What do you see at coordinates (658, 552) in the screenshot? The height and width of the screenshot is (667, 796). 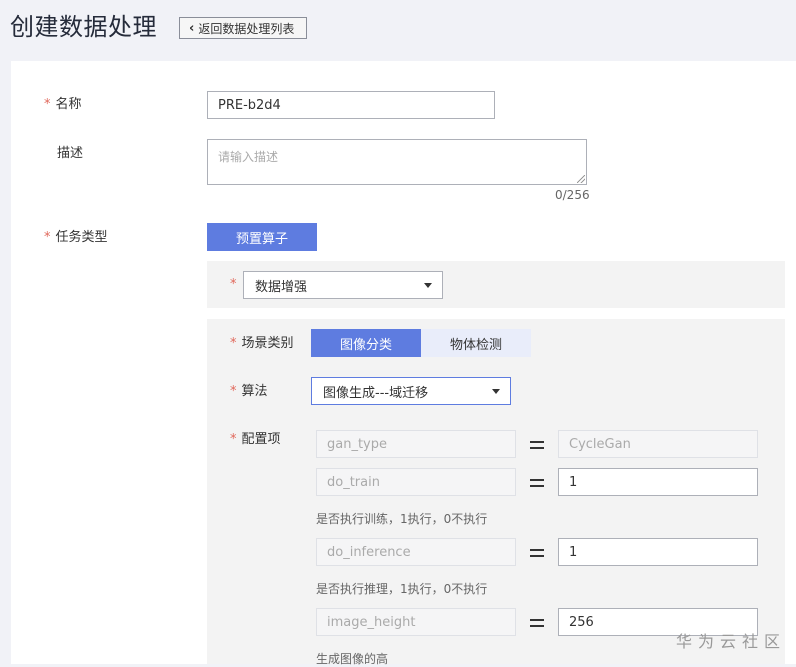 I see `config-value-do-inference: 1` at bounding box center [658, 552].